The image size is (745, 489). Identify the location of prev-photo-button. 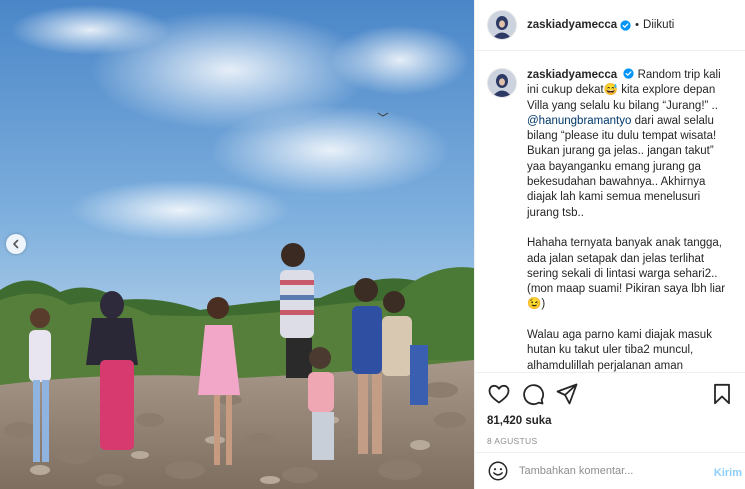
(16, 244).